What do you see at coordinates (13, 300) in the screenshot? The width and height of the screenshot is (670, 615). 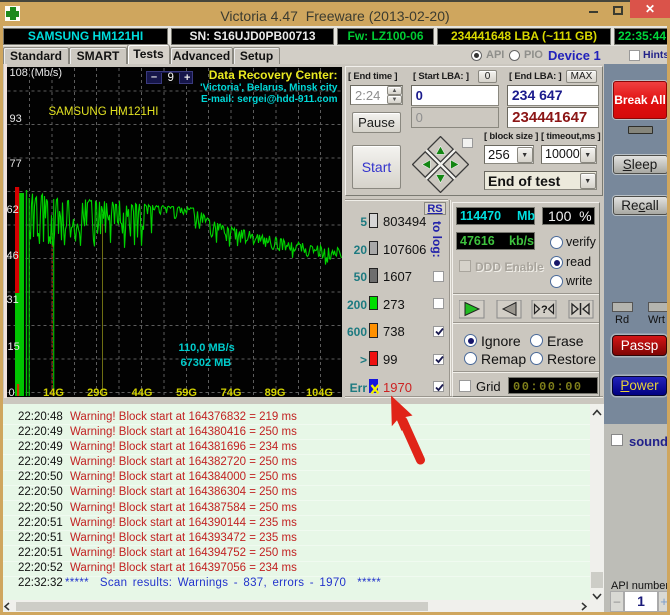 I see `svg-text: 31` at bounding box center [13, 300].